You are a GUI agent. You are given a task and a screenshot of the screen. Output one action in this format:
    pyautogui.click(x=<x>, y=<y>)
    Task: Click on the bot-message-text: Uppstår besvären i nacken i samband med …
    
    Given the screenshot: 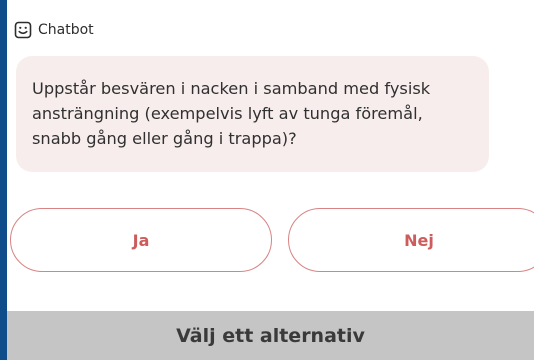 What is the action you would take?
    pyautogui.click(x=231, y=113)
    